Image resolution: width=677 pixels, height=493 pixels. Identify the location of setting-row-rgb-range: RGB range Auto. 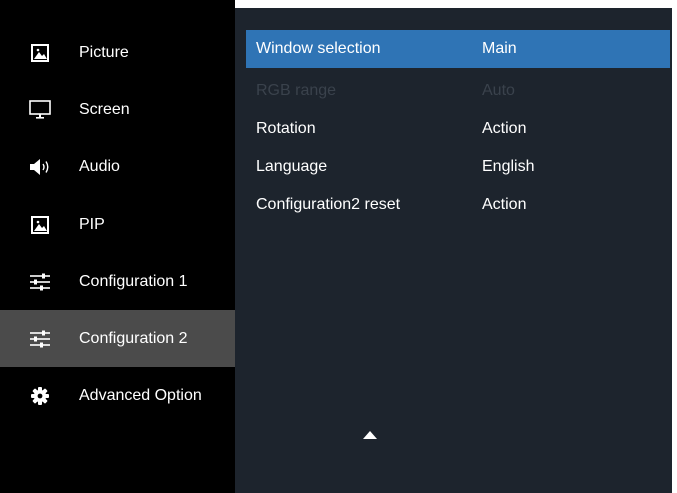
(458, 91).